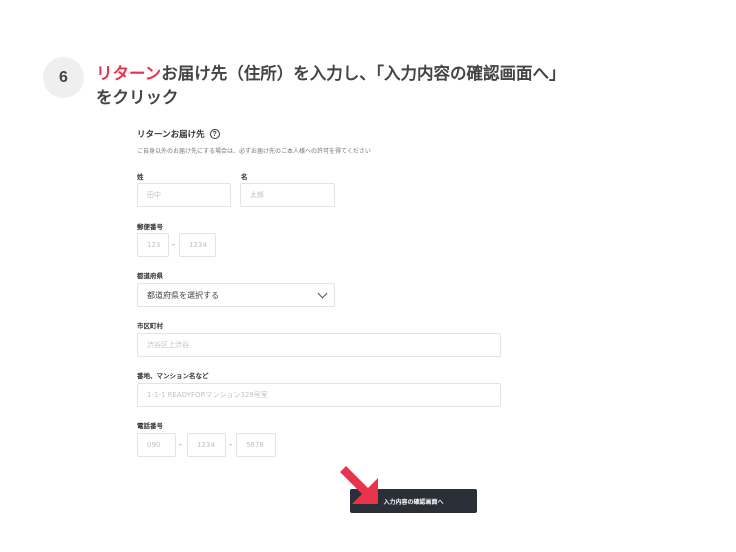 This screenshot has width=736, height=552. What do you see at coordinates (63, 77) in the screenshot?
I see `step-number-badge: 6` at bounding box center [63, 77].